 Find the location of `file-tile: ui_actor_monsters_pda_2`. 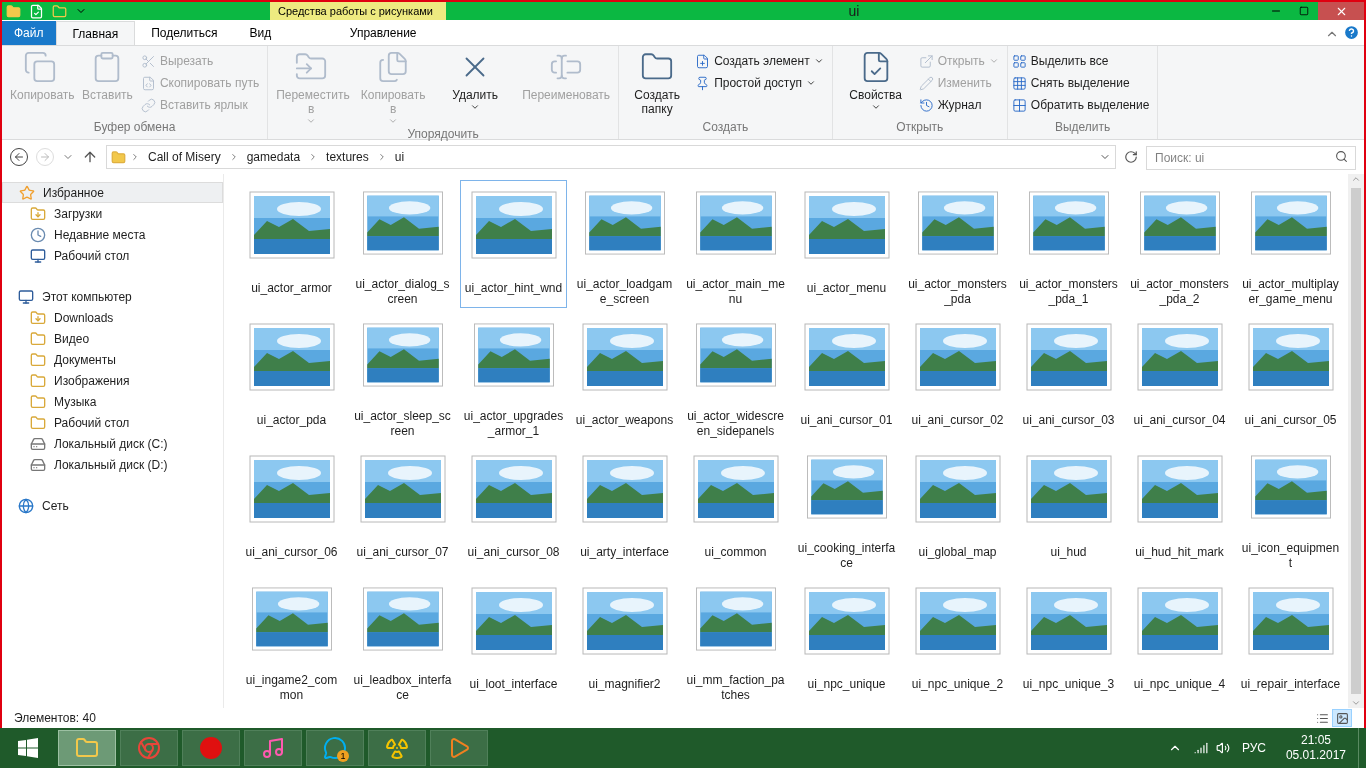

file-tile: ui_actor_monsters_pda_2 is located at coordinates (1179, 244).